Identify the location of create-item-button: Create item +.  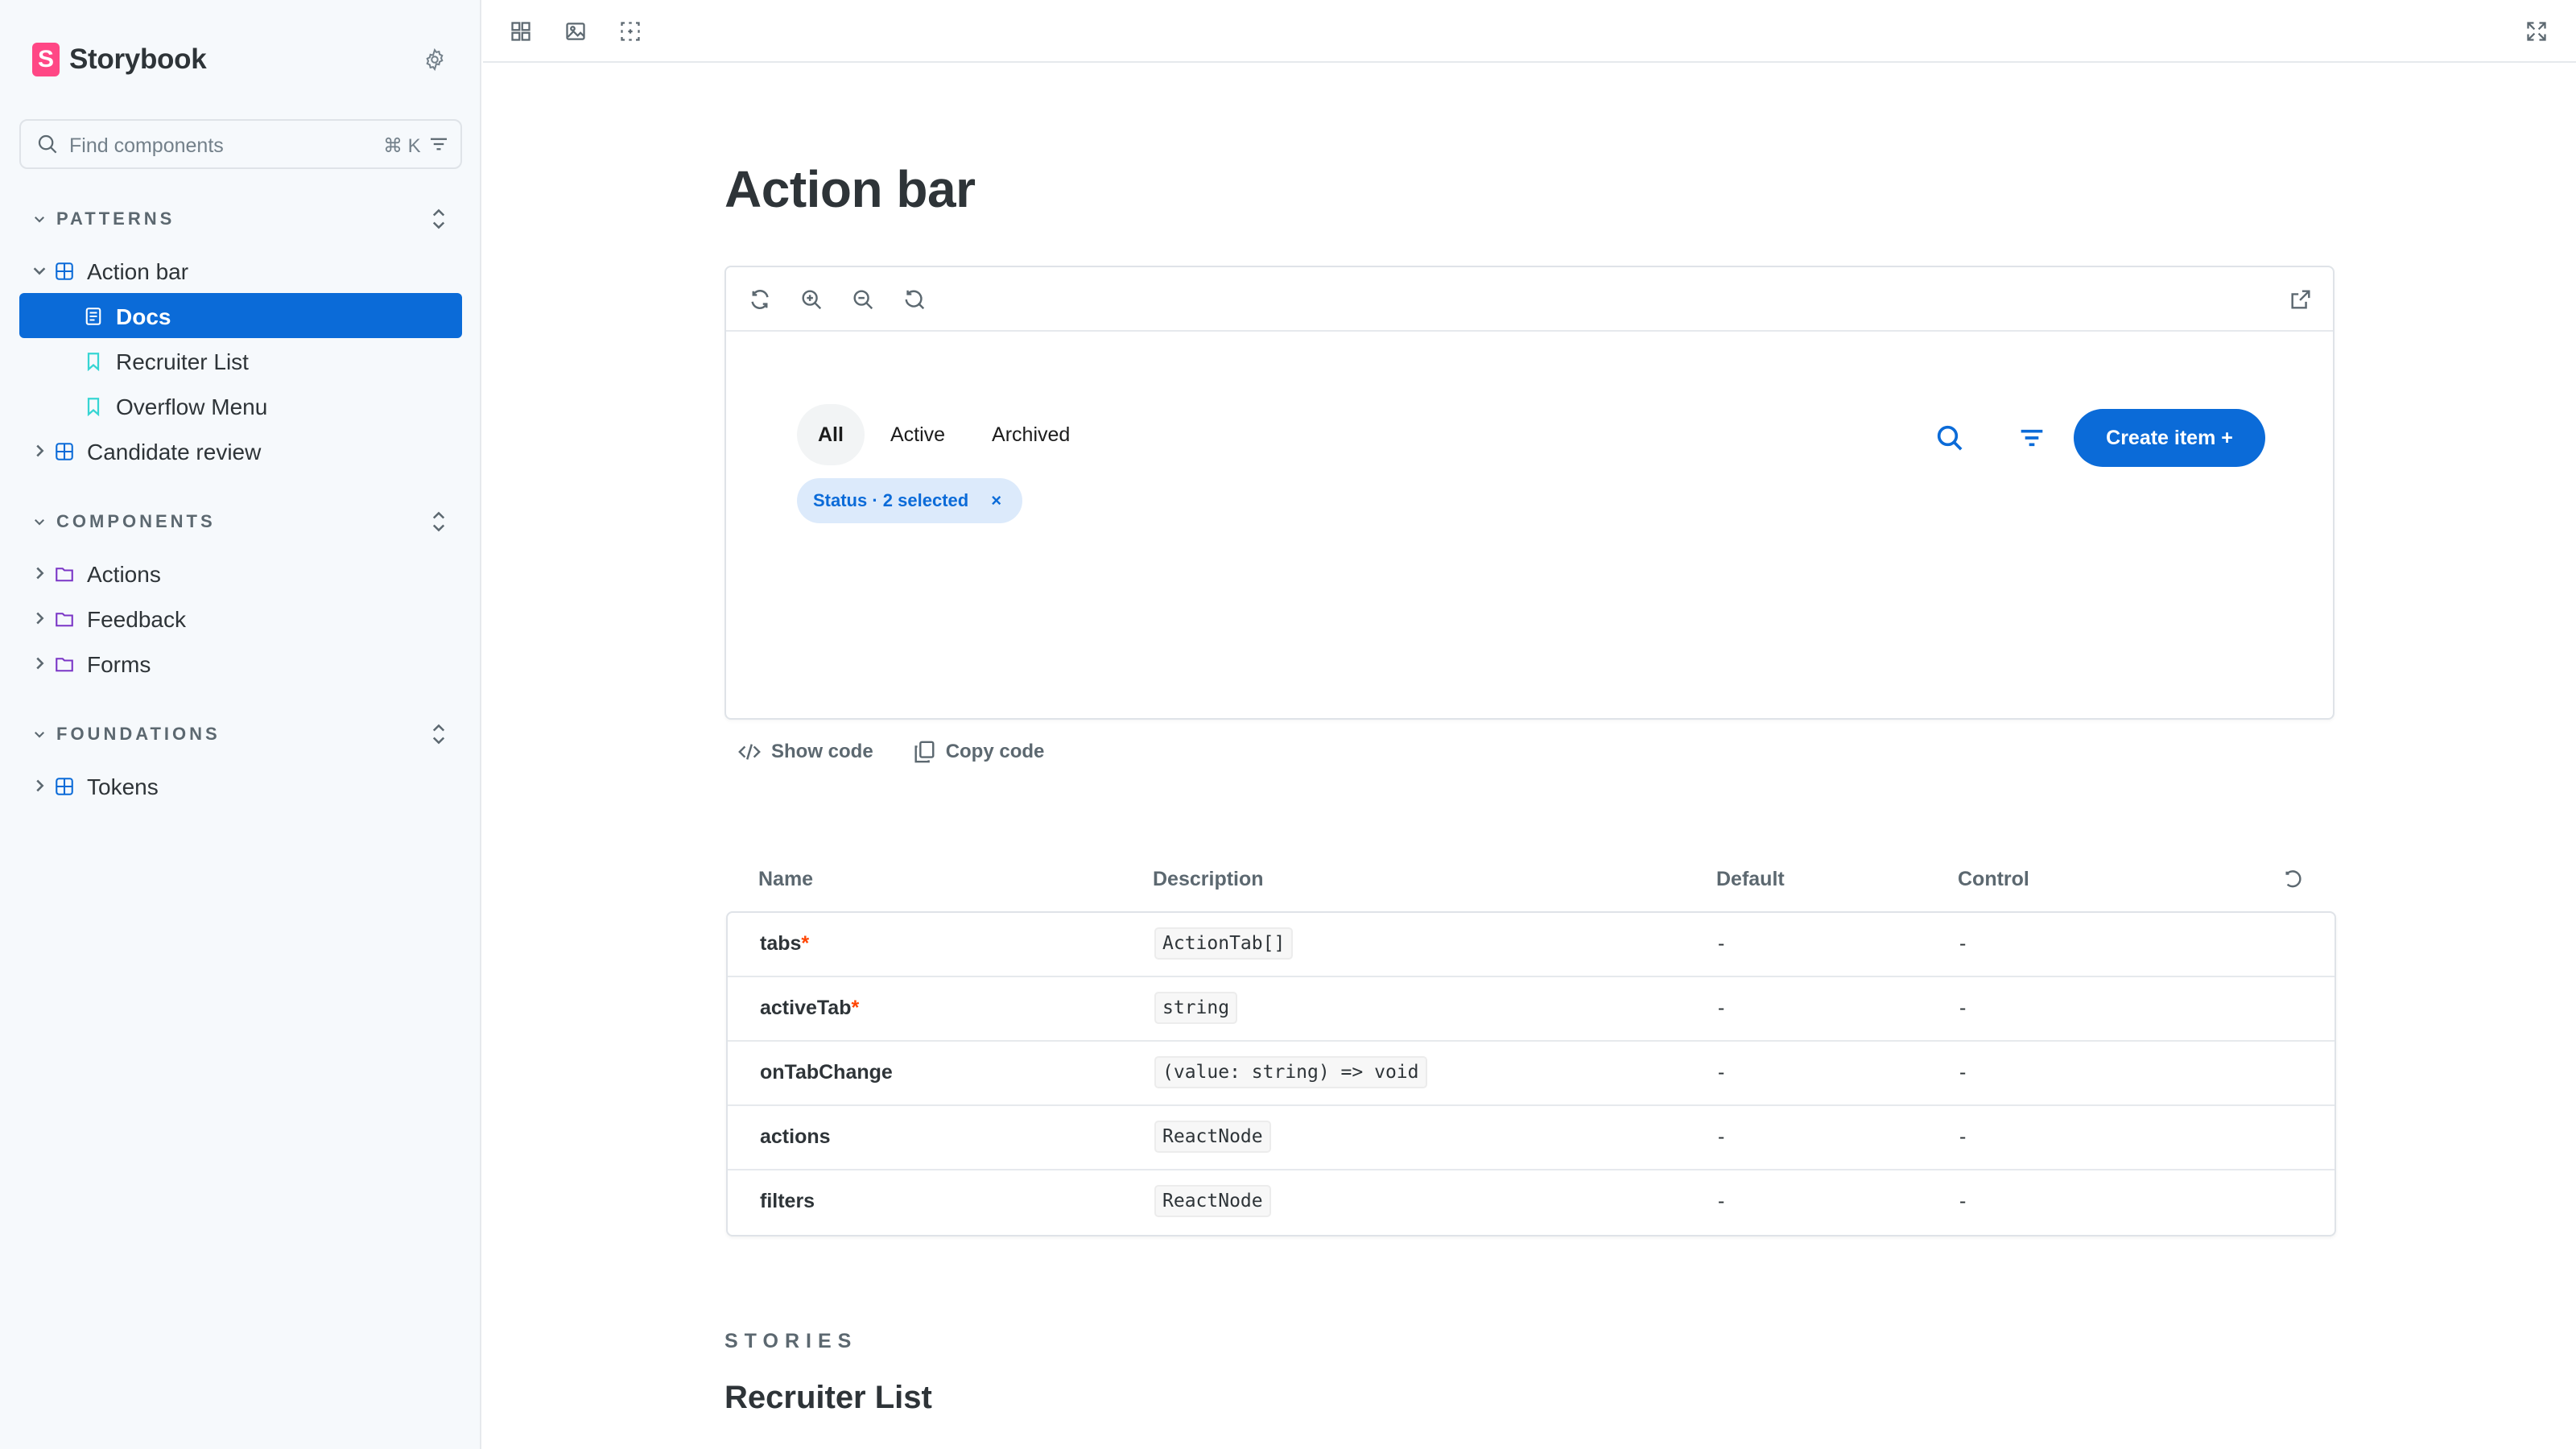
(2169, 438).